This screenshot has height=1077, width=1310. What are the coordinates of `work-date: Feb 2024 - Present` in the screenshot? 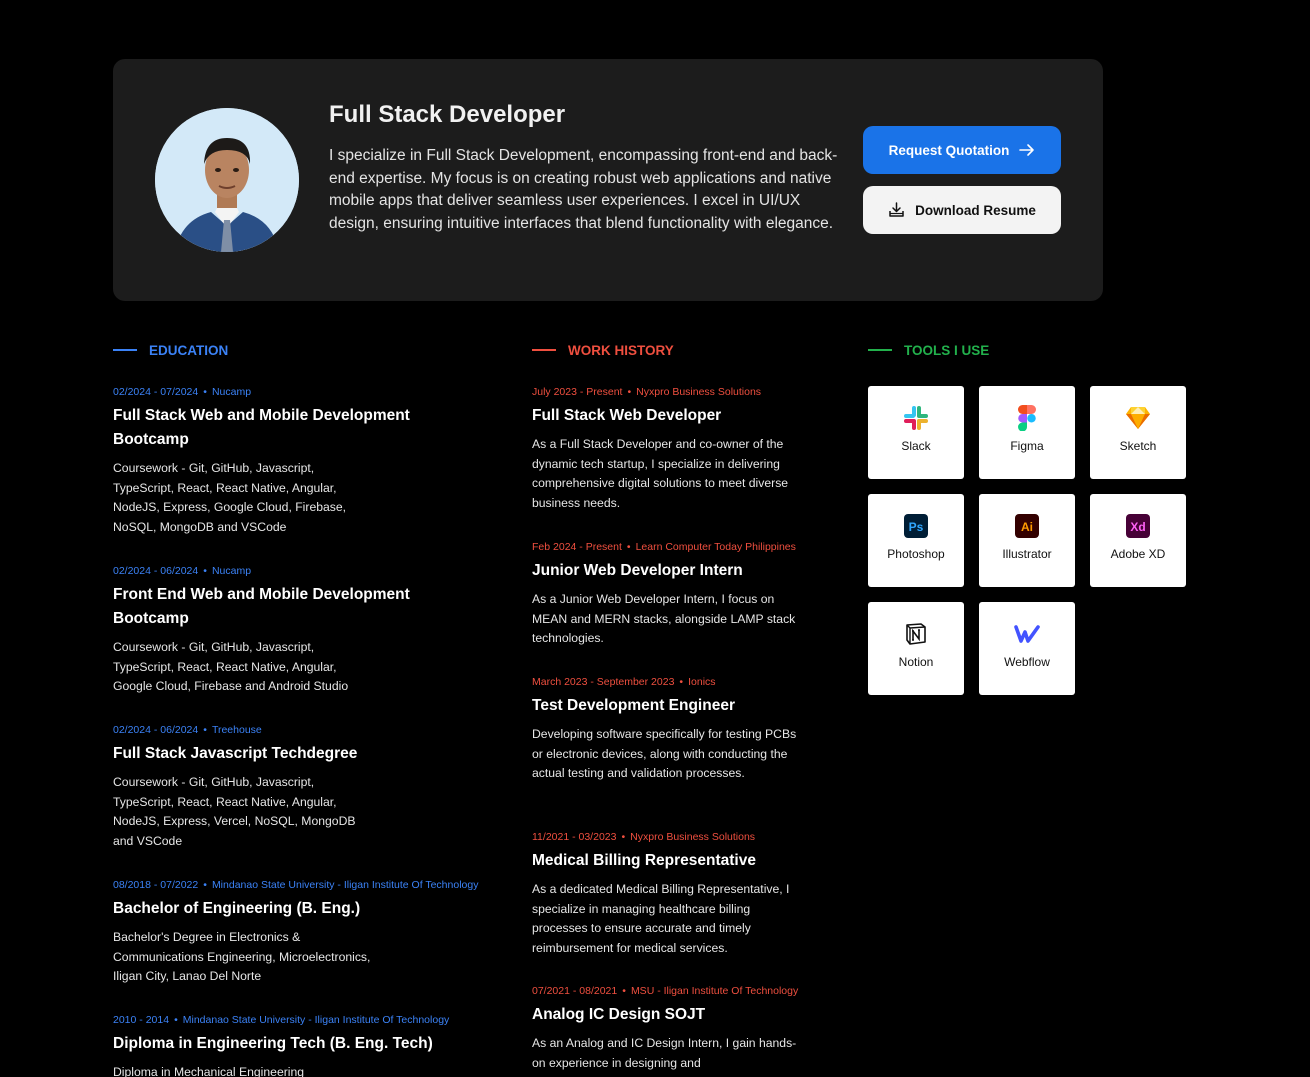 It's located at (577, 547).